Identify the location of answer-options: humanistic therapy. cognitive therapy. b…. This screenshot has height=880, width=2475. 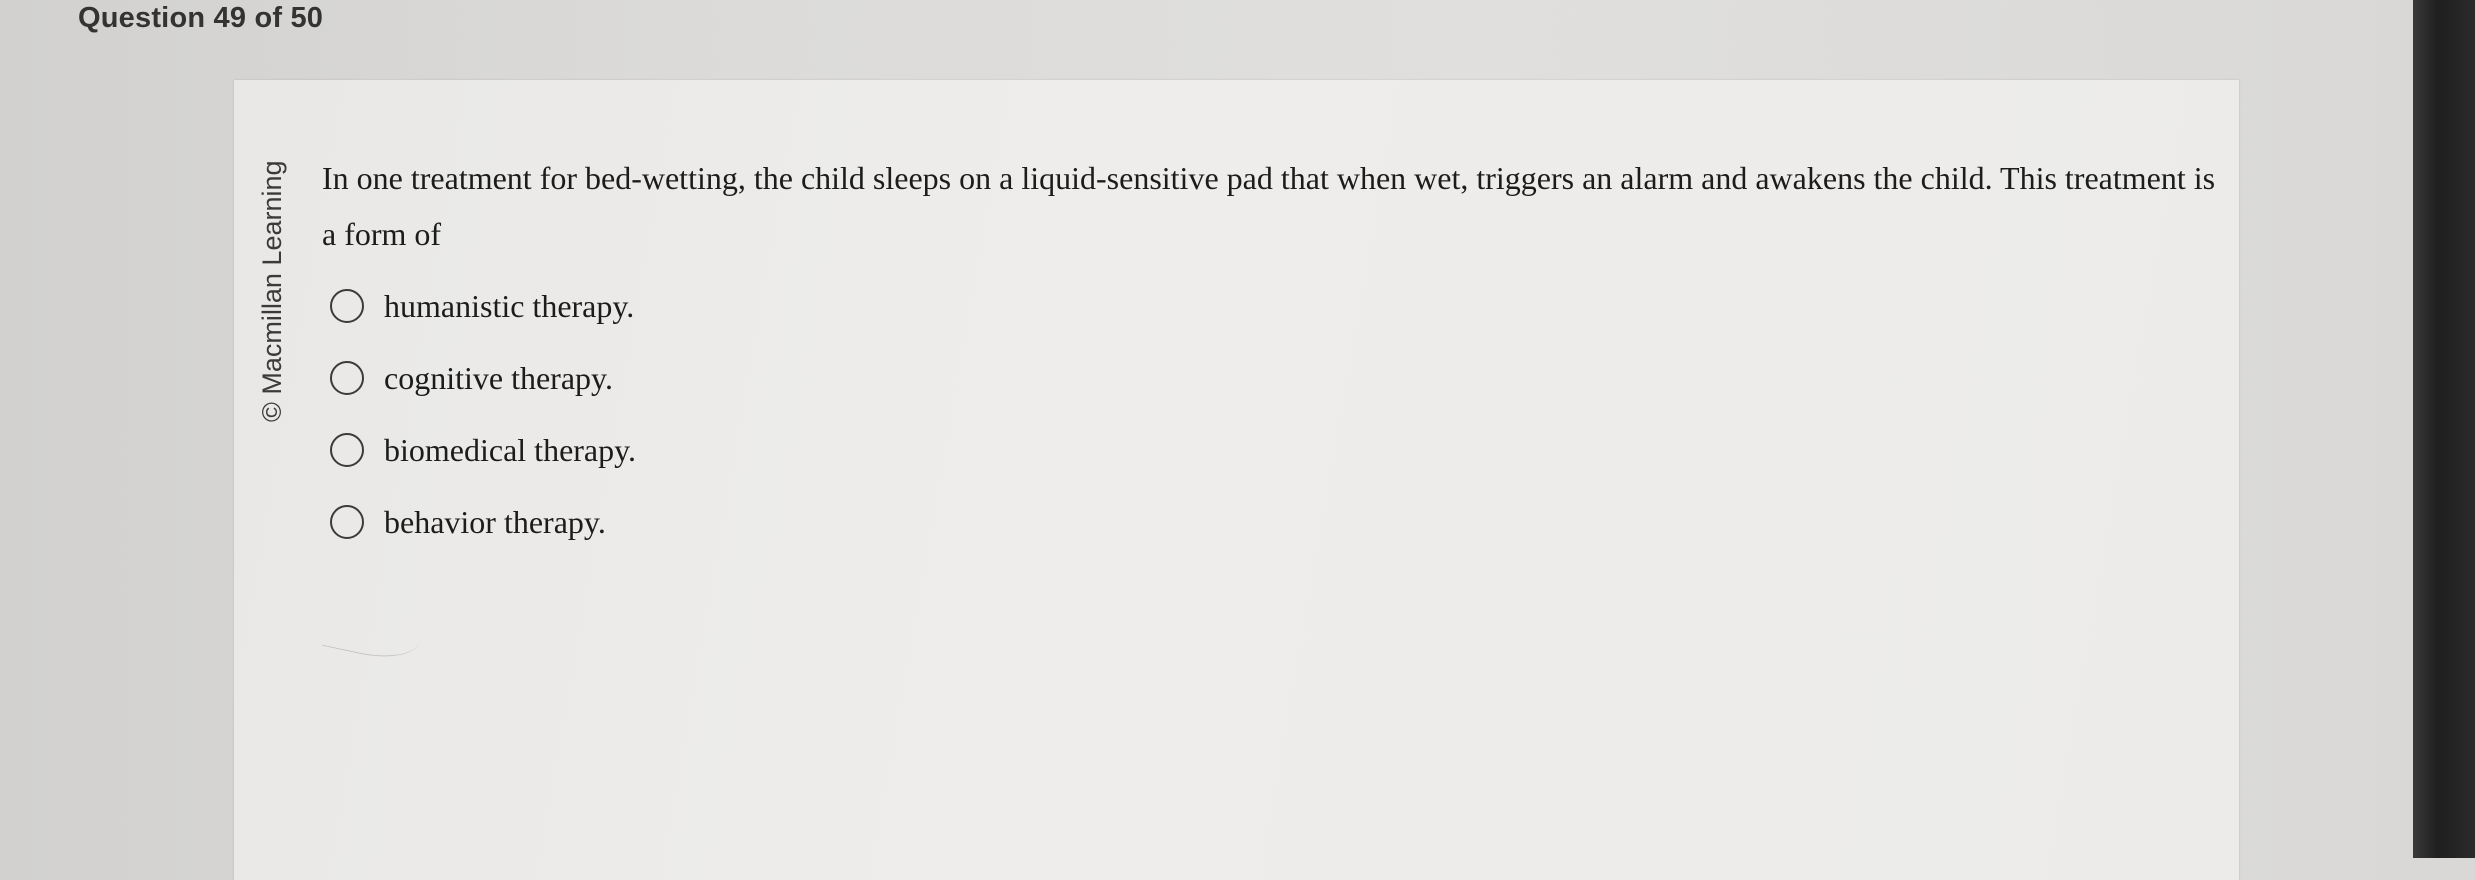
(483, 414).